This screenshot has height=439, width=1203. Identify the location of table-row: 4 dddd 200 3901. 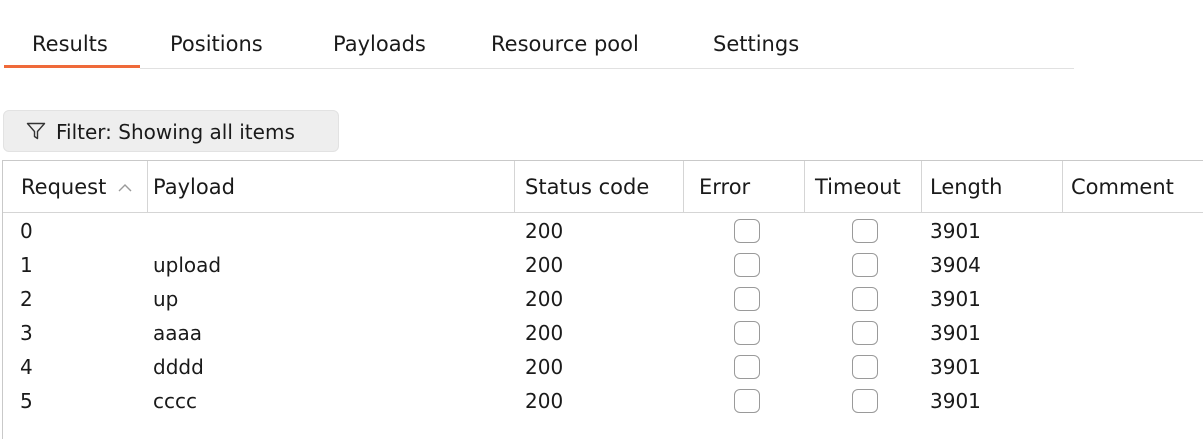
(603, 367).